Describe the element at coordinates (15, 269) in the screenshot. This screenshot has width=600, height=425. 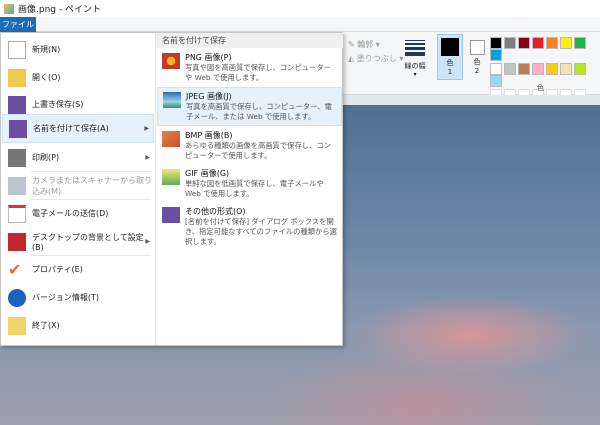
I see `properties-check-icon: ✔` at that location.